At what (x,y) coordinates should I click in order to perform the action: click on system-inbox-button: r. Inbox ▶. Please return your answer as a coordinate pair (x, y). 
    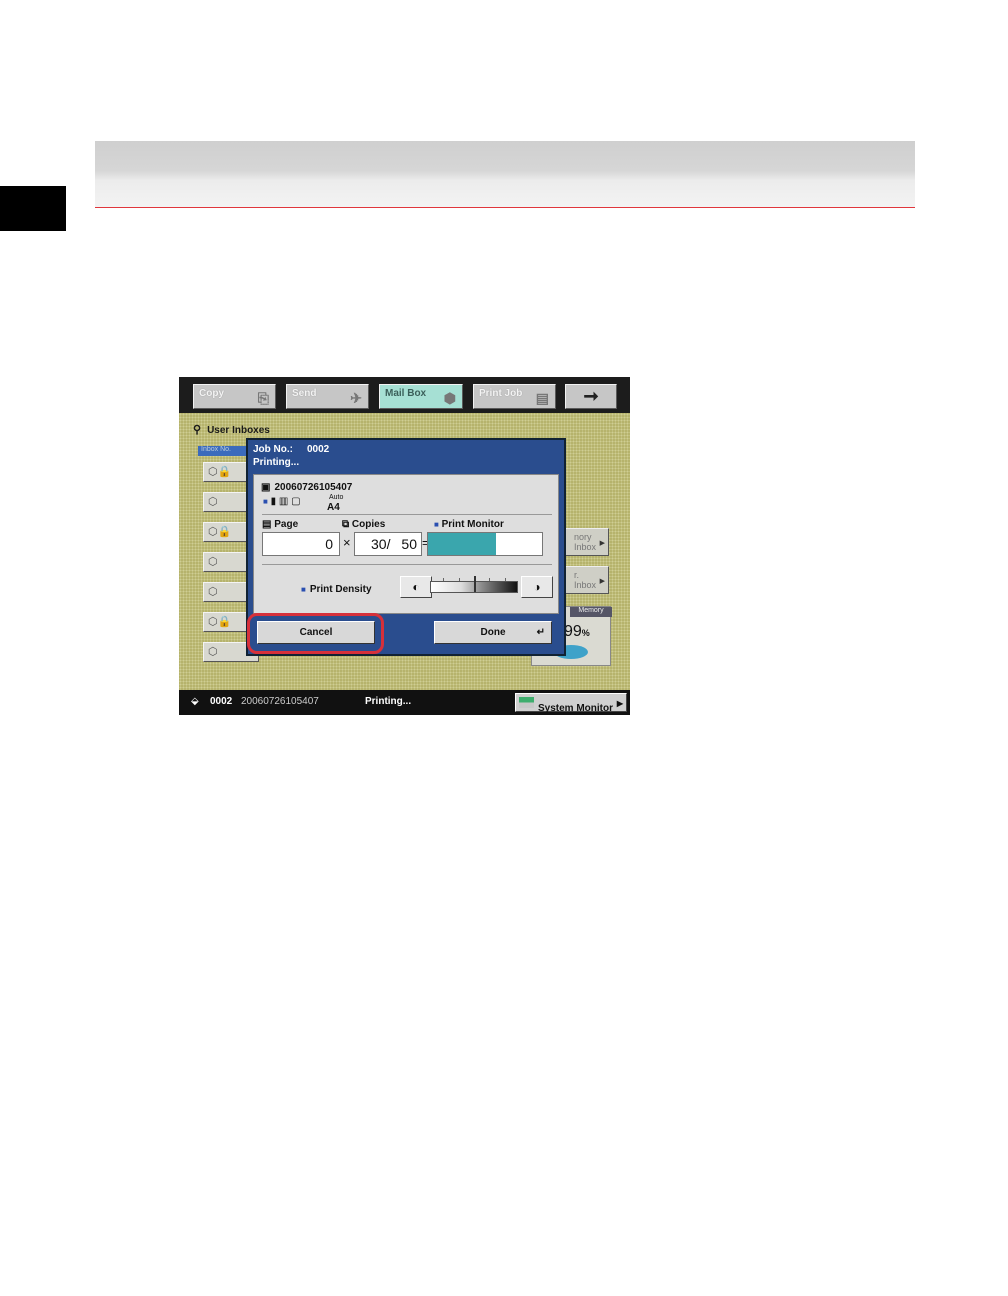
    Looking at the image, I should click on (587, 580).